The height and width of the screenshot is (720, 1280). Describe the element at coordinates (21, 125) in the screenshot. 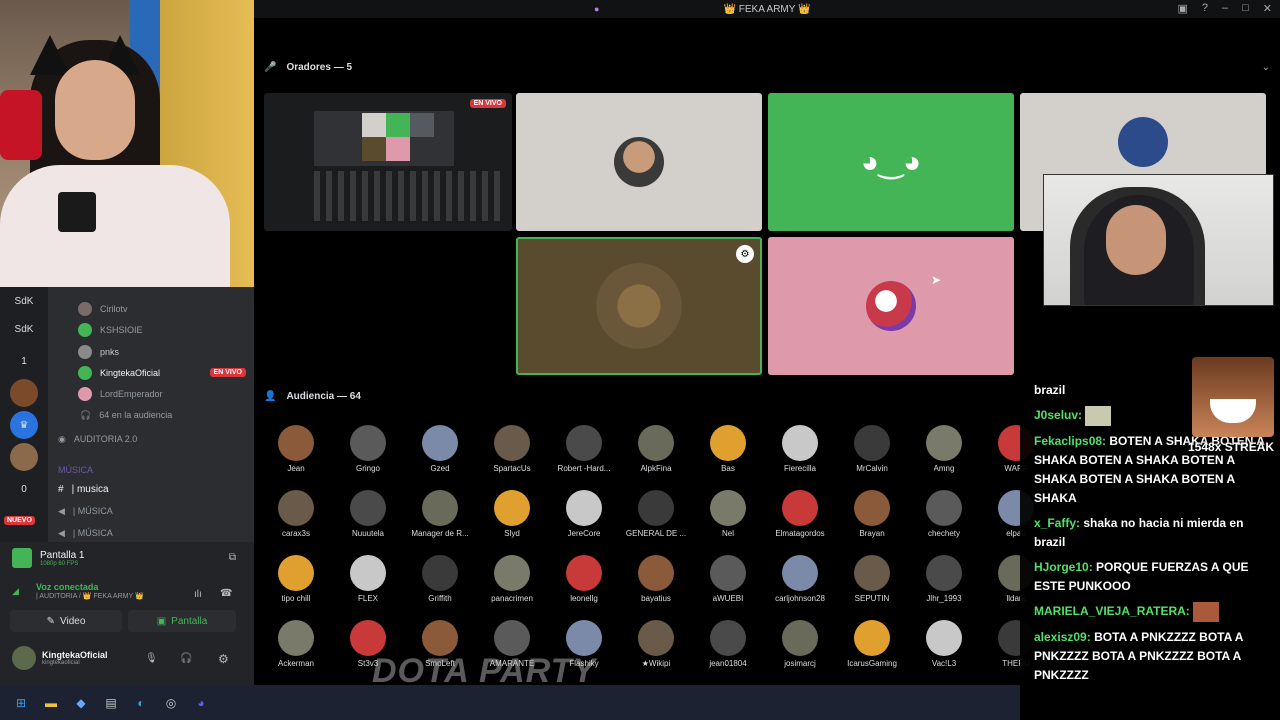

I see `microphone-icon` at that location.